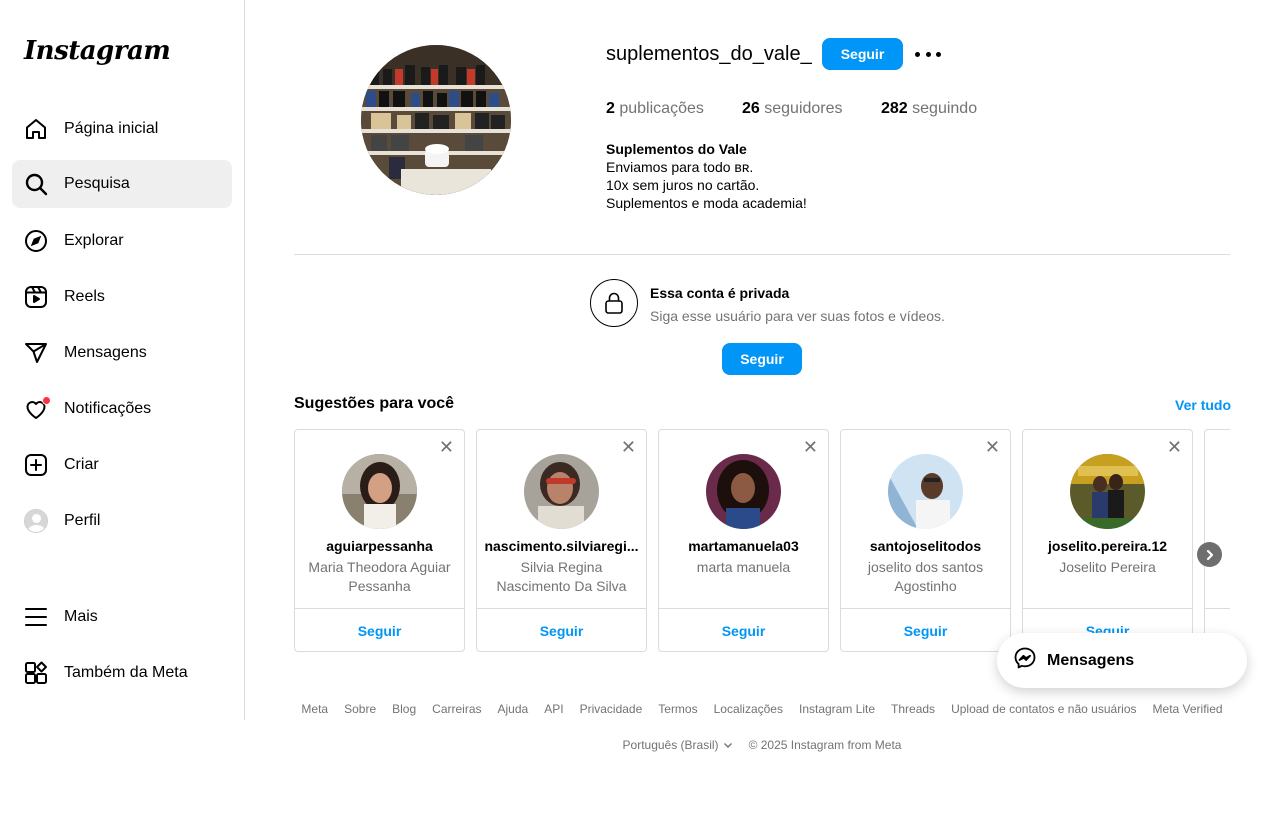 This screenshot has width=1265, height=814. Describe the element at coordinates (111, 128) in the screenshot. I see `sidebar-item-label: Página inicial` at that location.